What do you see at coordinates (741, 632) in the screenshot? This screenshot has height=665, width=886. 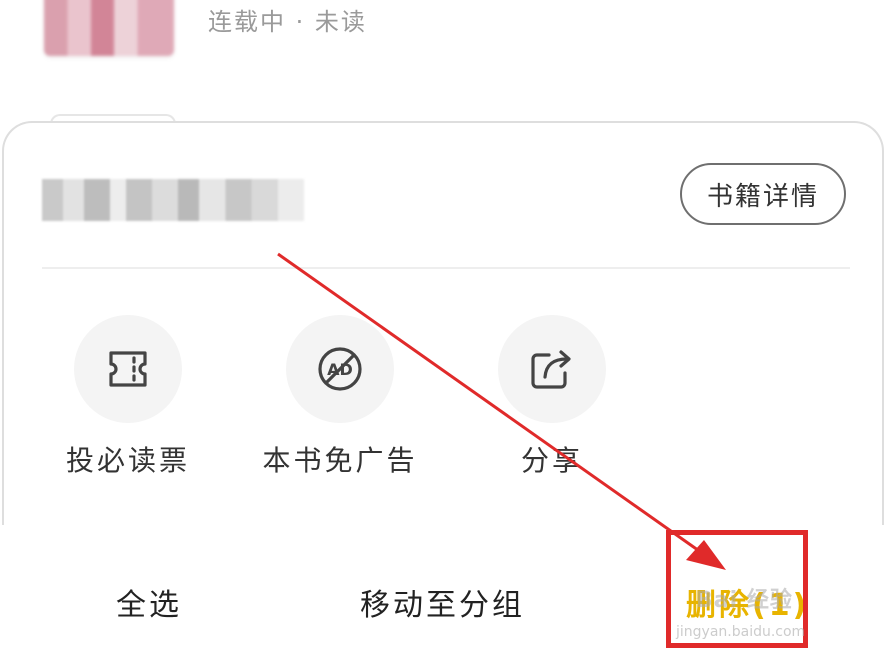 I see `watermark-url: jingyan.baidu.com` at bounding box center [741, 632].